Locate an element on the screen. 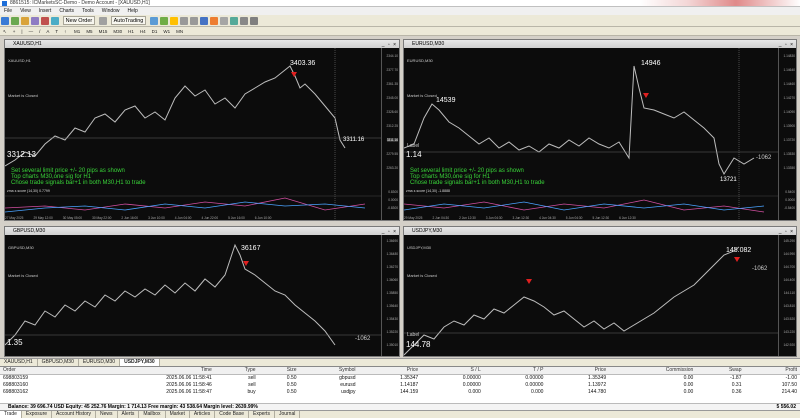 This screenshot has height=418, width=800. profiles-icon is located at coordinates (15, 21).